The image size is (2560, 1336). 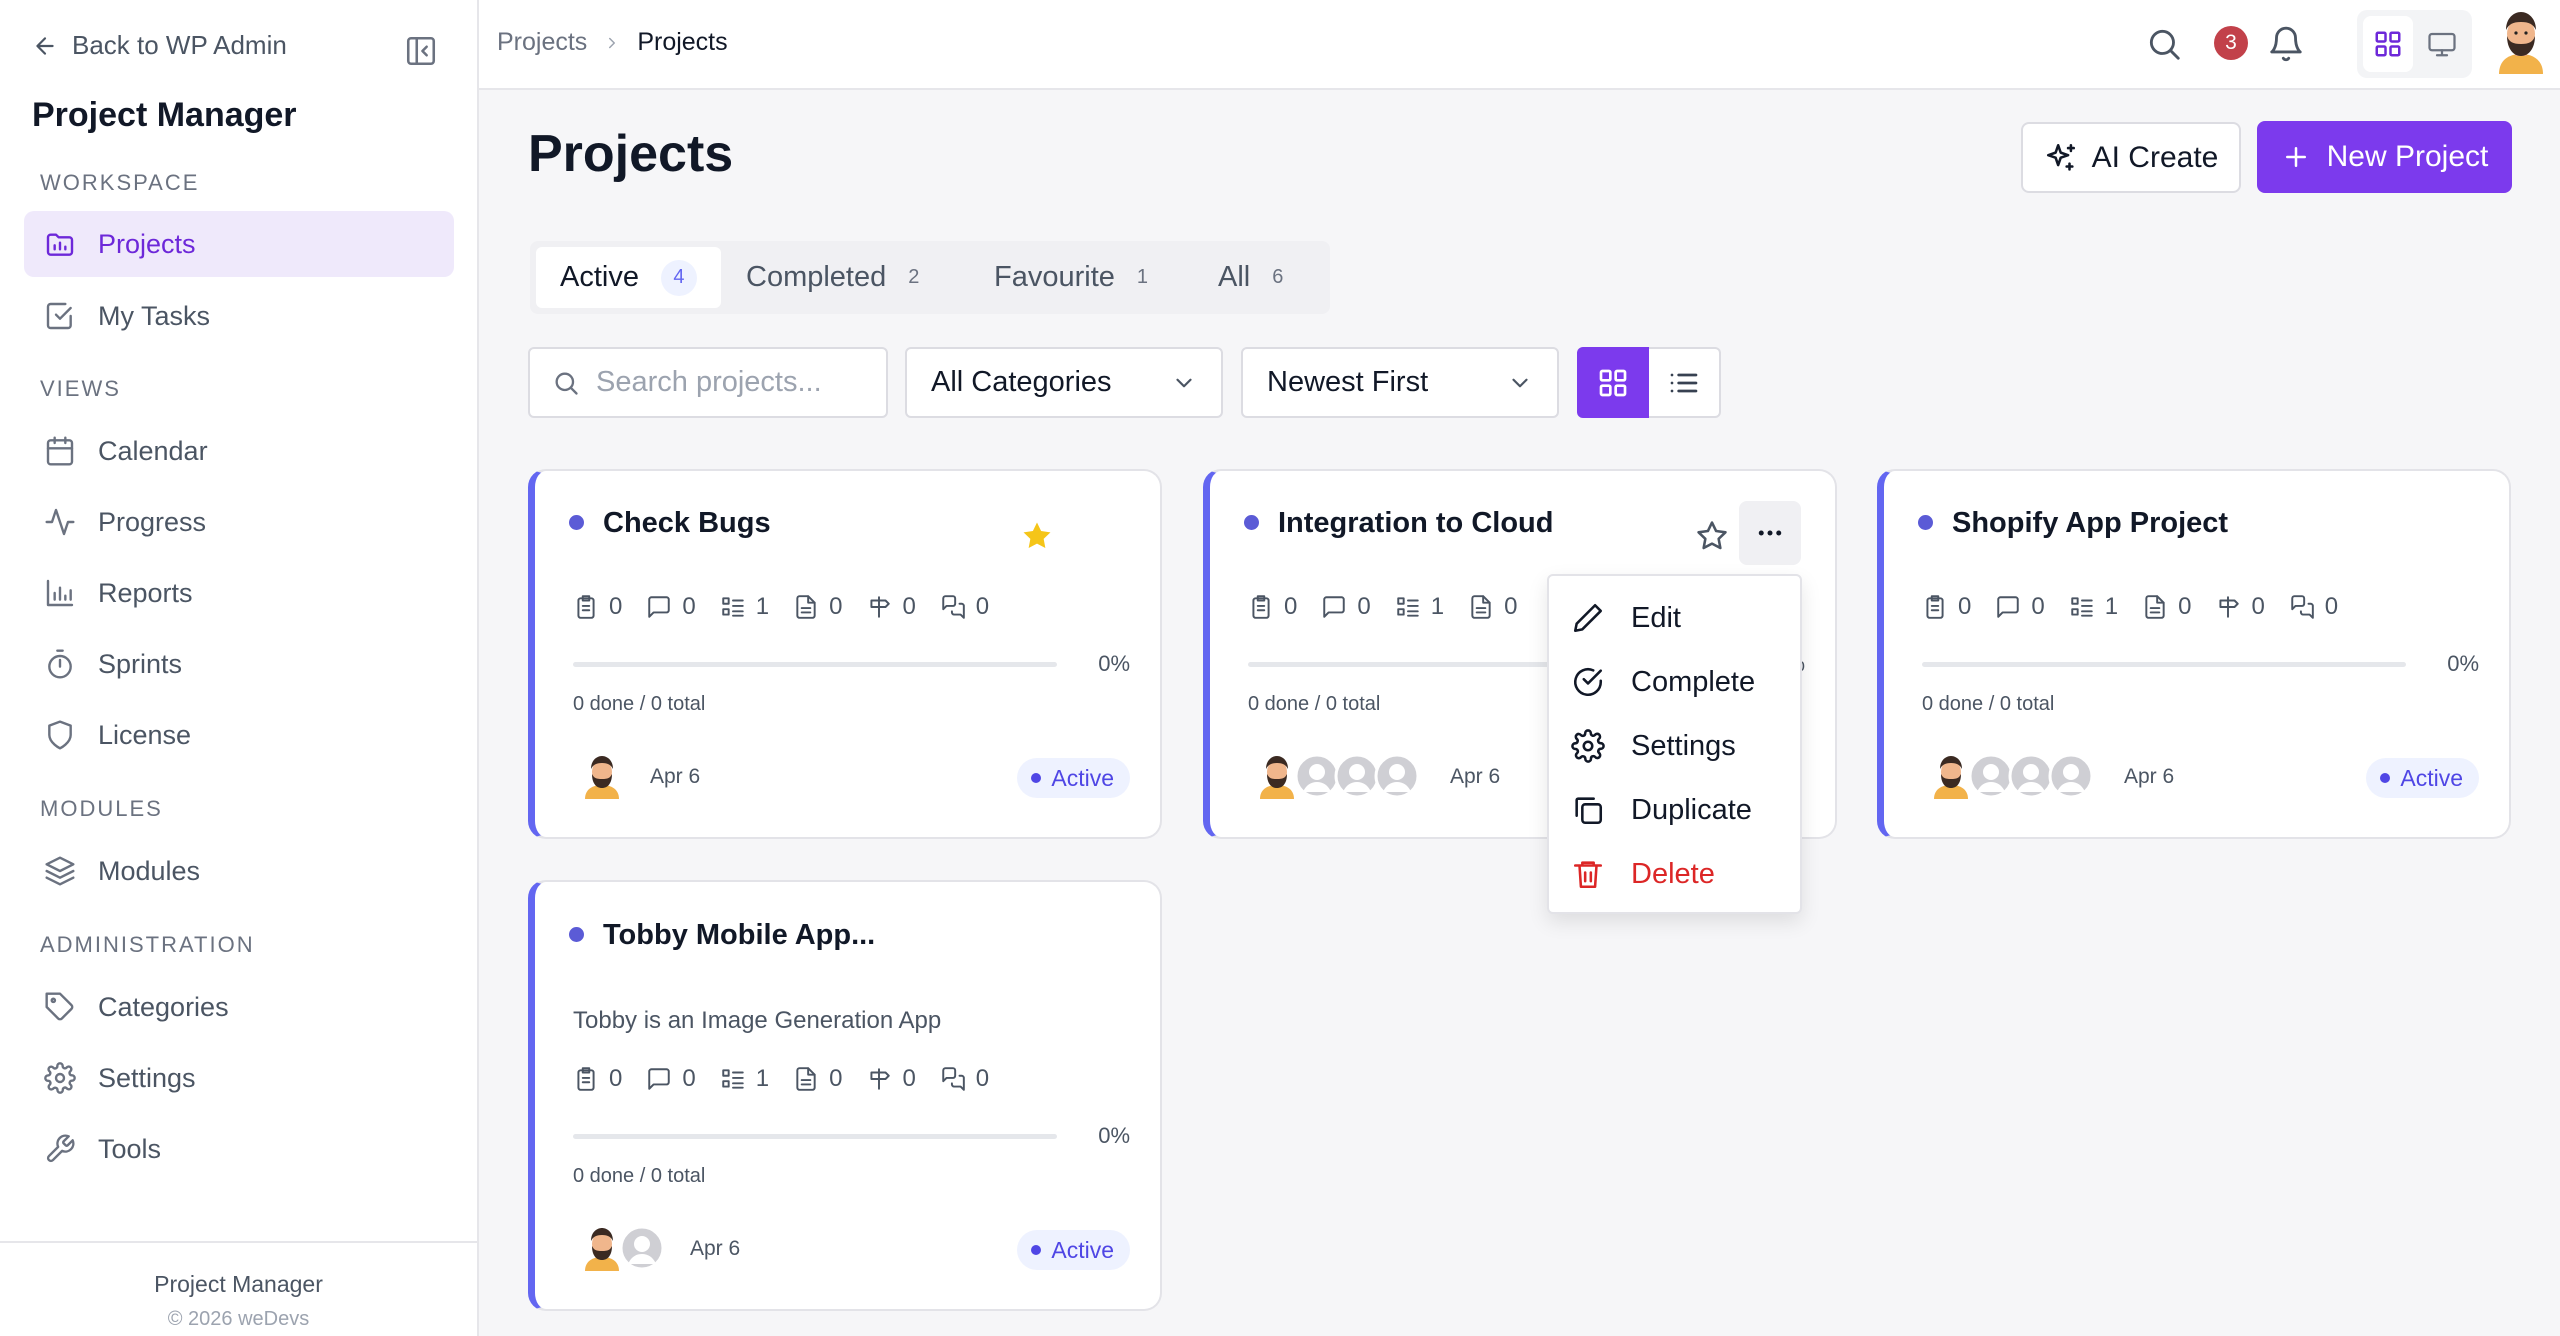 What do you see at coordinates (1519, 45) in the screenshot?
I see `topbar: Projects Projects 3` at bounding box center [1519, 45].